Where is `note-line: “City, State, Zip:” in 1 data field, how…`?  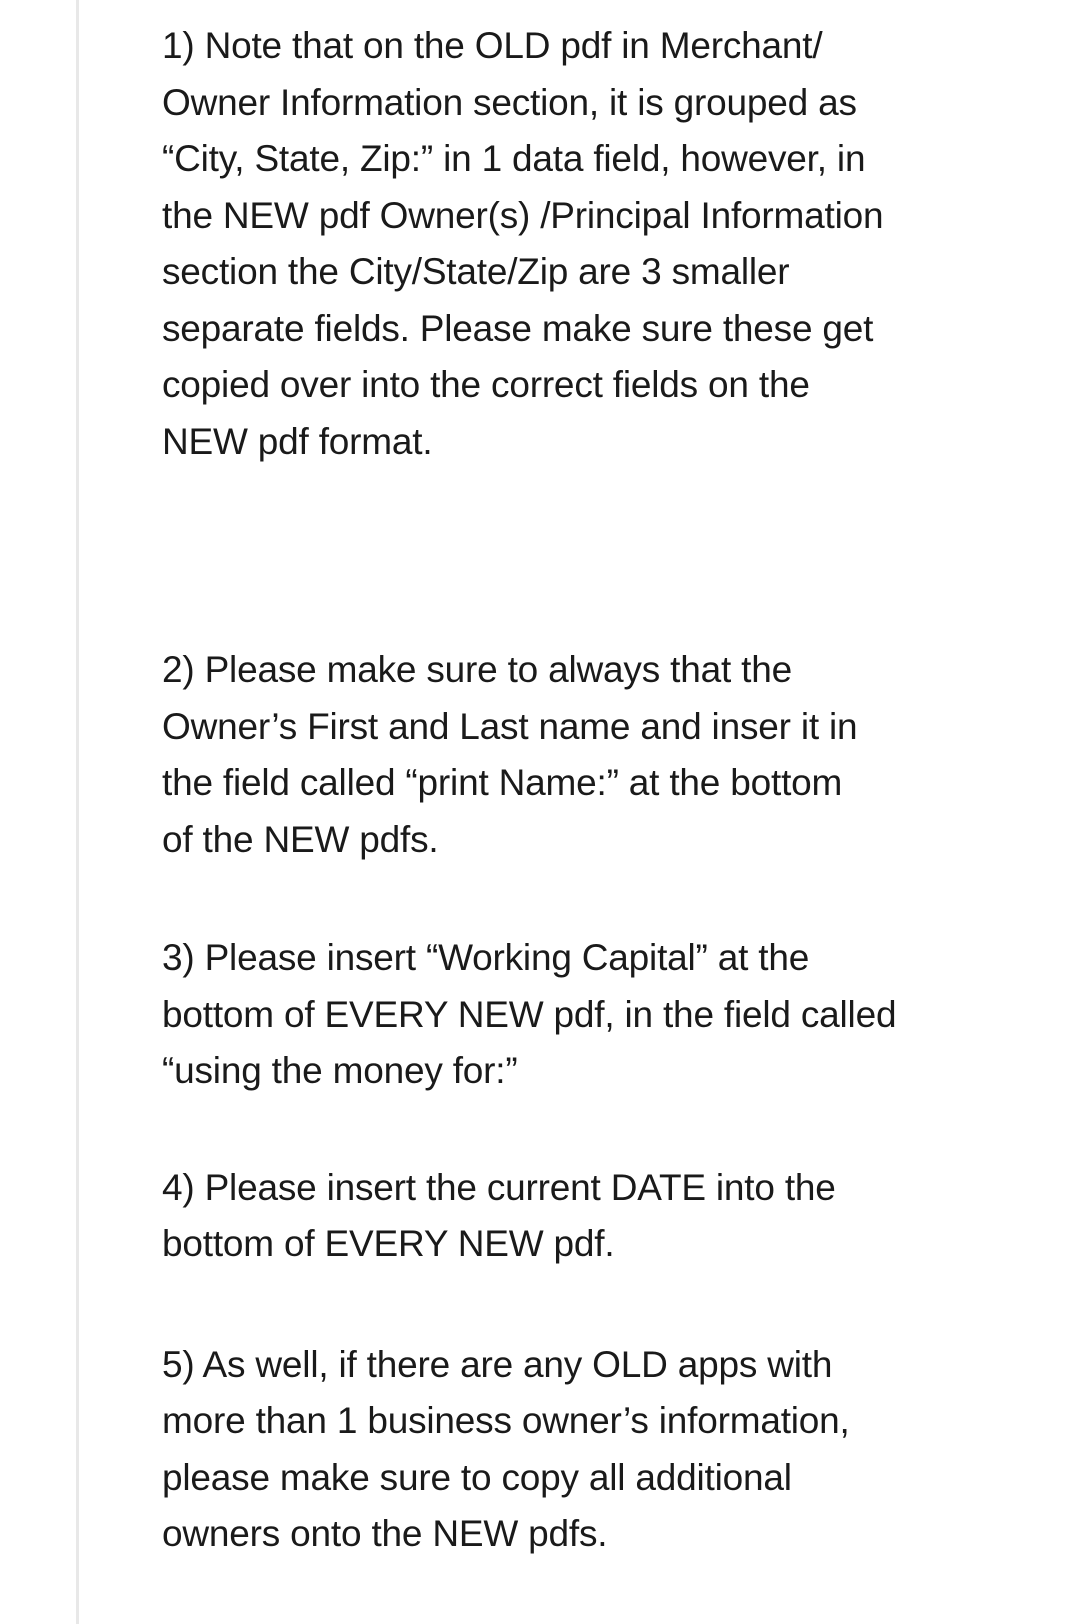
note-line: “City, State, Zip:” in 1 data field, how… is located at coordinates (514, 158).